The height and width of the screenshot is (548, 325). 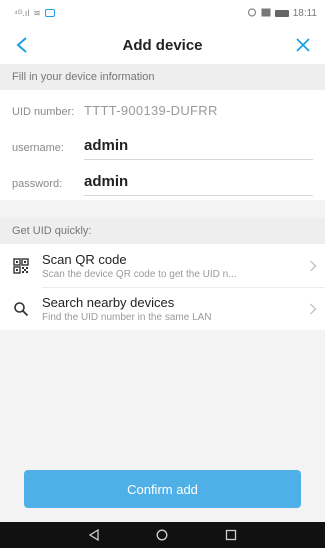 I want to click on signal-icon: ⁴ᴳ.ıl, so click(x=22, y=13).